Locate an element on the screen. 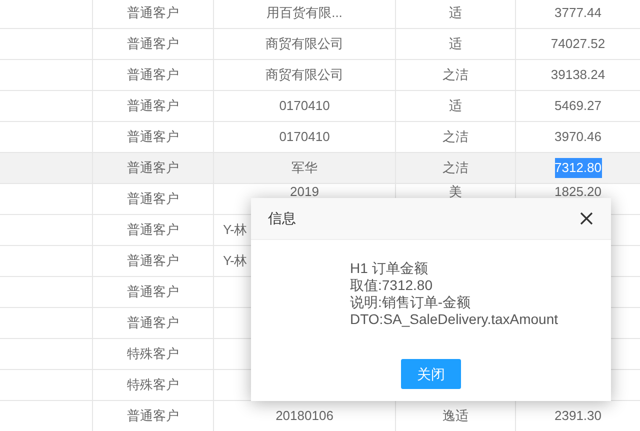  table-cell-text: 逸适 is located at coordinates (455, 416).